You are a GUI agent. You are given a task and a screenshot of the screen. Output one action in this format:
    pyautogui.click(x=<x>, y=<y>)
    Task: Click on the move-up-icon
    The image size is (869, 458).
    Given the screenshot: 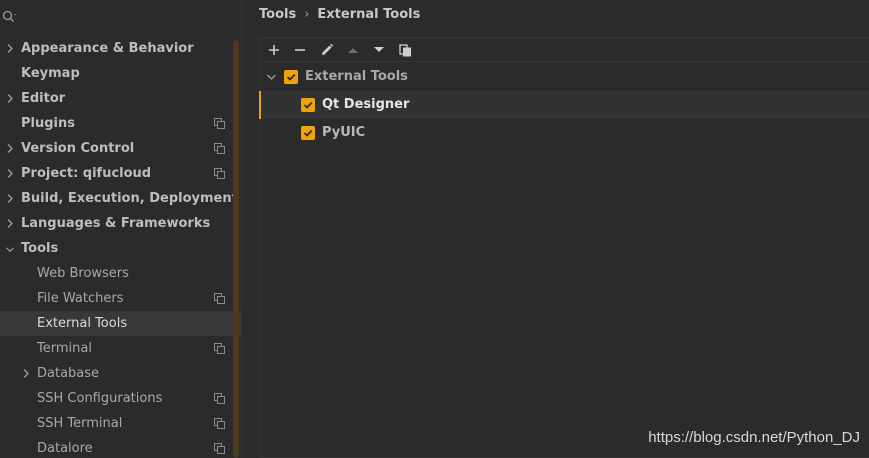 What is the action you would take?
    pyautogui.click(x=353, y=50)
    